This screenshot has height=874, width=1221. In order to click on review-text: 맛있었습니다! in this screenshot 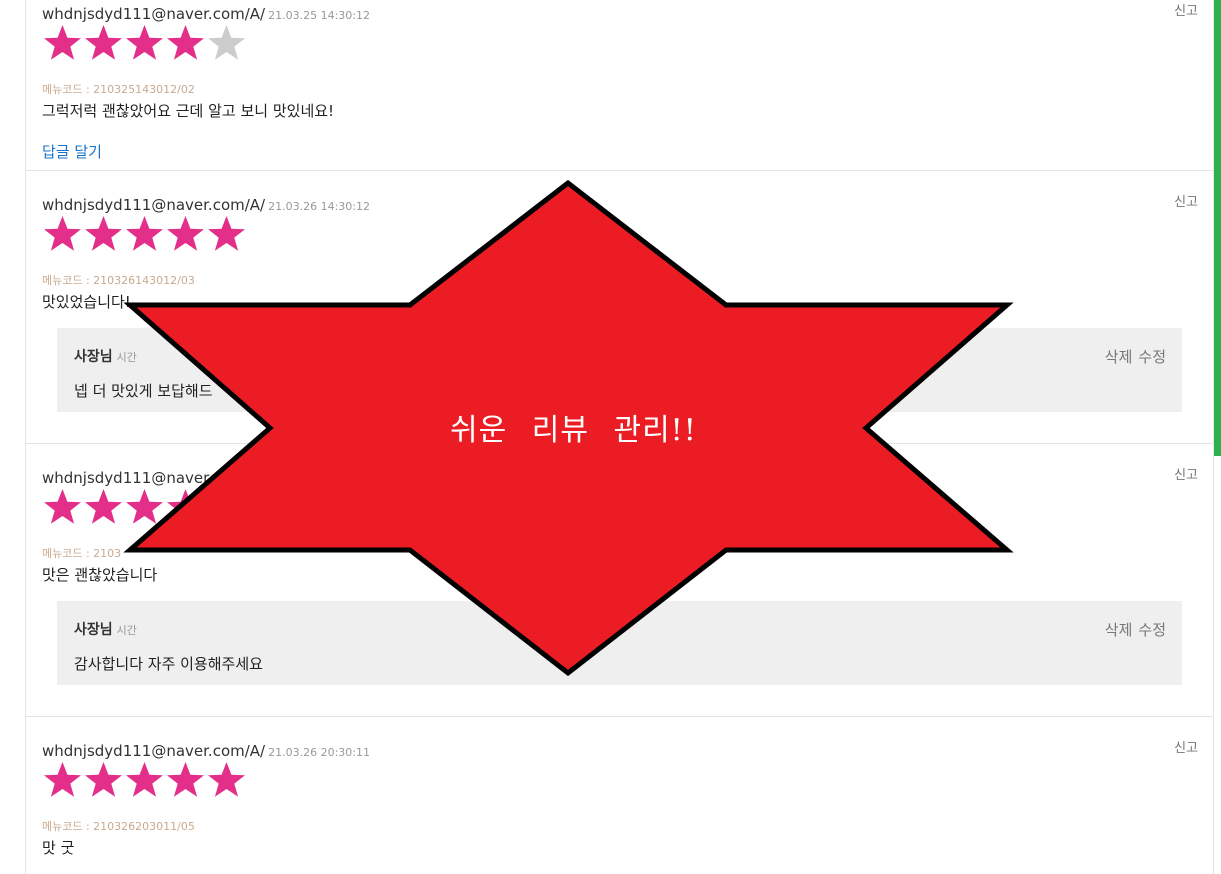, I will do `click(86, 302)`.